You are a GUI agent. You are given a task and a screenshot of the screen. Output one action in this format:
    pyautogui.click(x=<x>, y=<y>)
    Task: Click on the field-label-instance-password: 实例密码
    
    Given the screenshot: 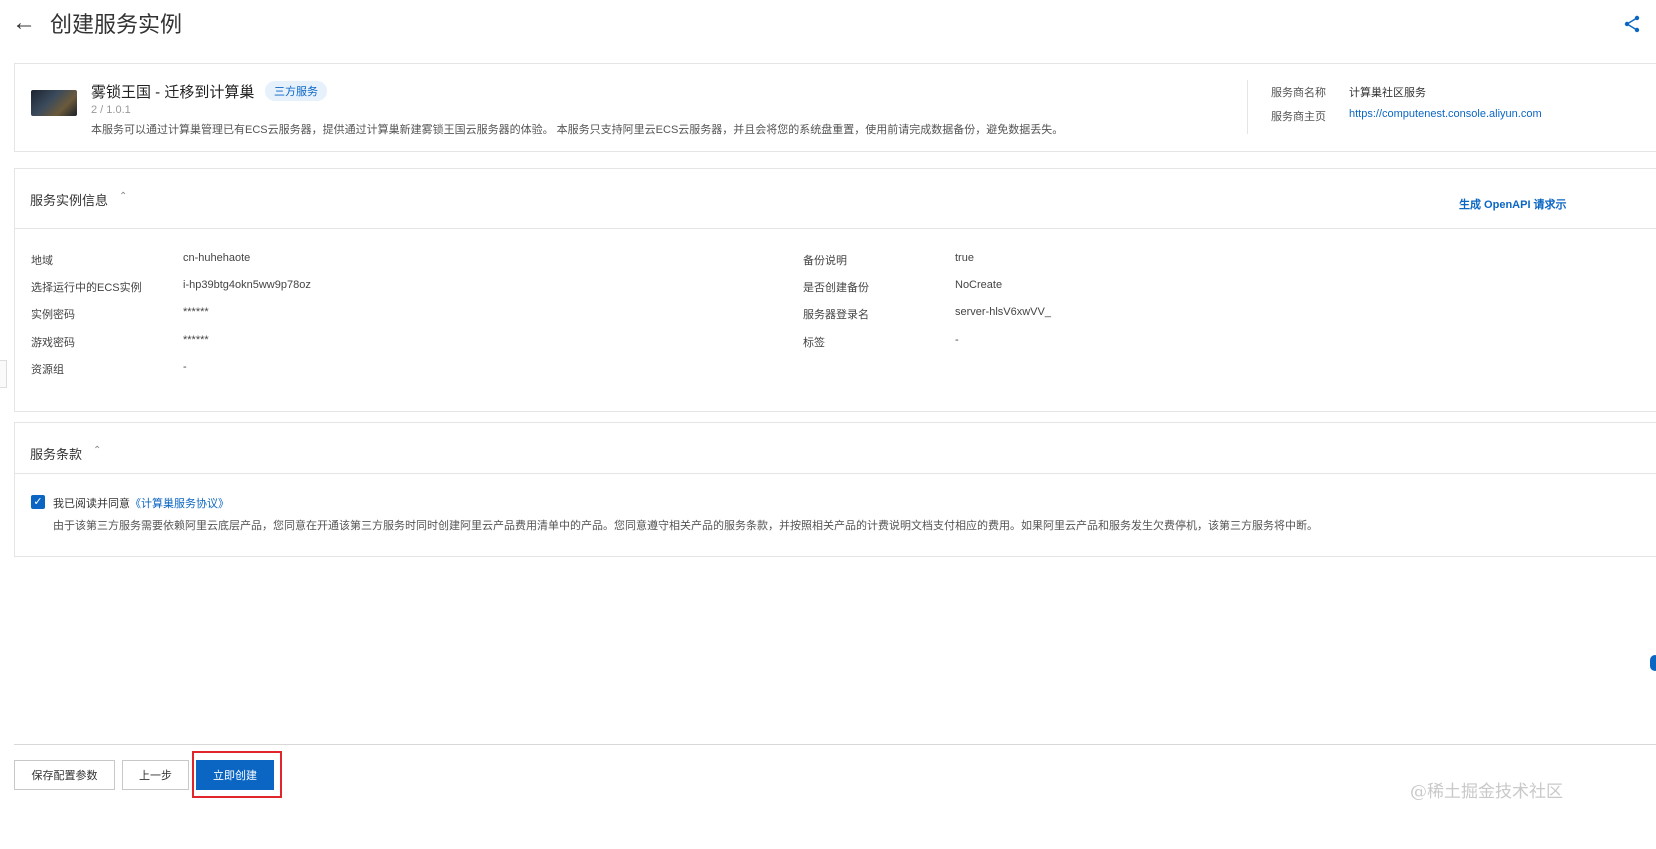 What is the action you would take?
    pyautogui.click(x=53, y=315)
    